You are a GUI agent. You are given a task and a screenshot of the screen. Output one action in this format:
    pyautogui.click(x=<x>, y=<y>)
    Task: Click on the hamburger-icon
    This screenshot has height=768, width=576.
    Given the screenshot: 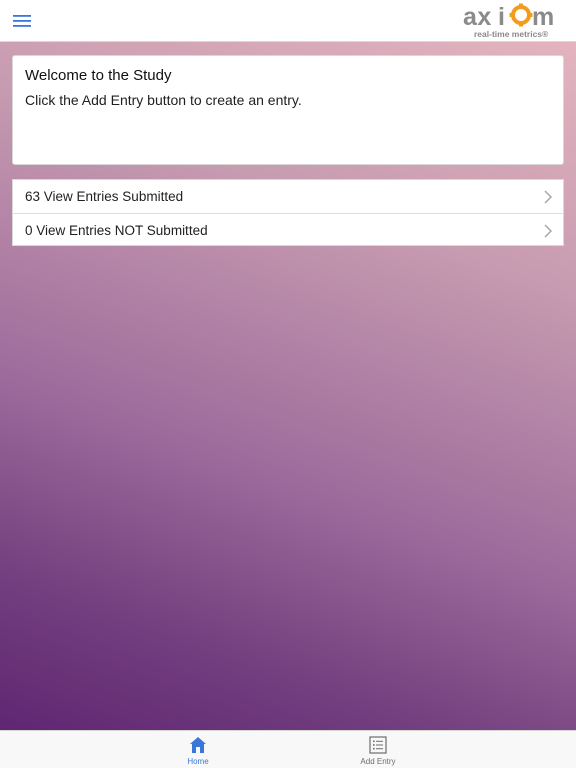 What is the action you would take?
    pyautogui.click(x=22, y=21)
    